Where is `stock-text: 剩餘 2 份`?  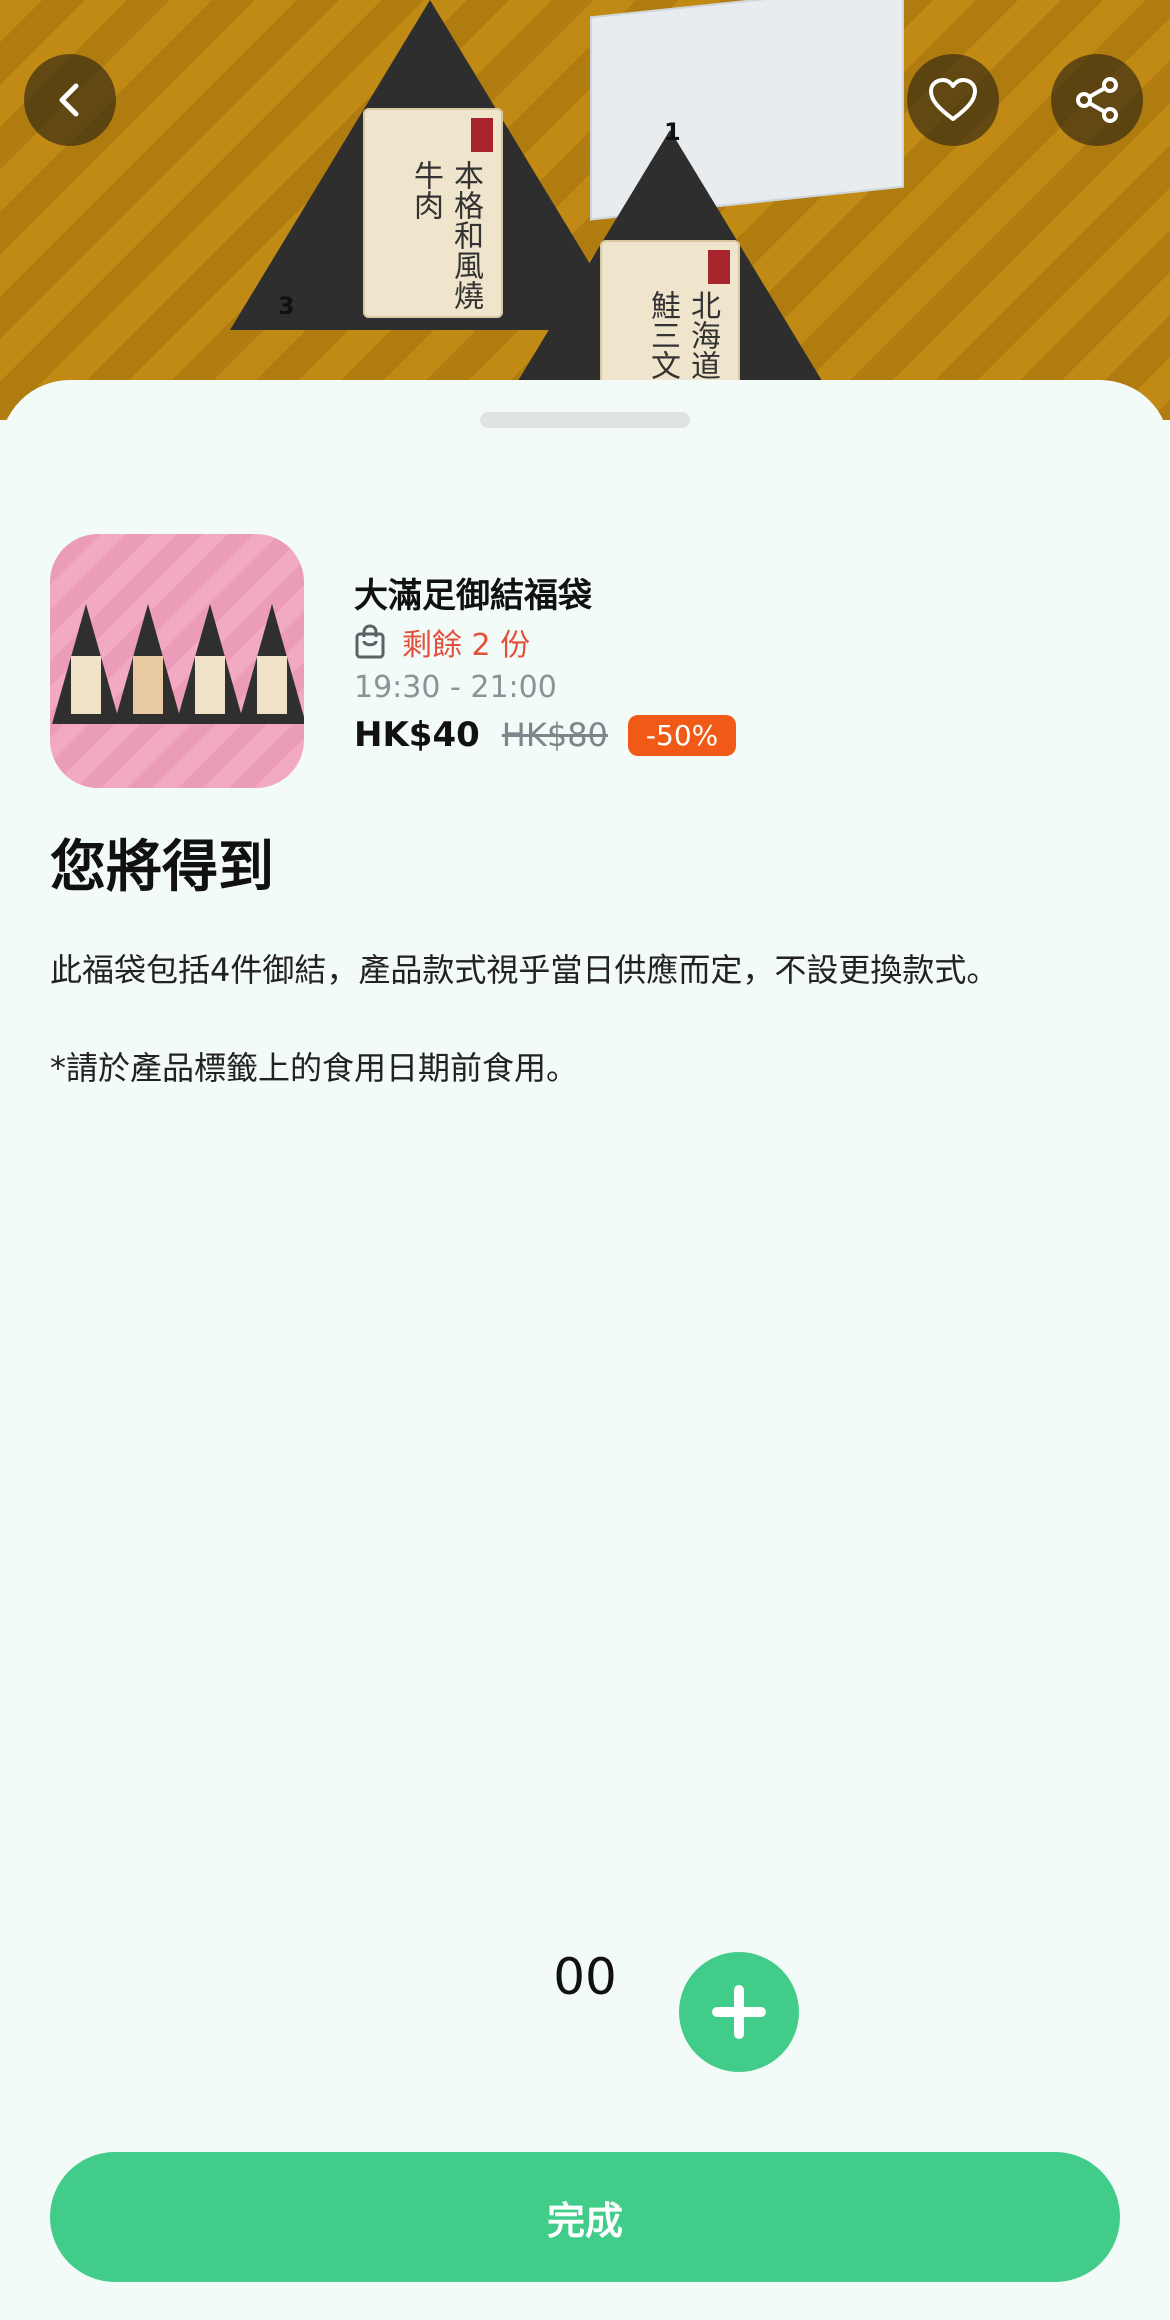
stock-text: 剩餘 2 份 is located at coordinates (466, 645).